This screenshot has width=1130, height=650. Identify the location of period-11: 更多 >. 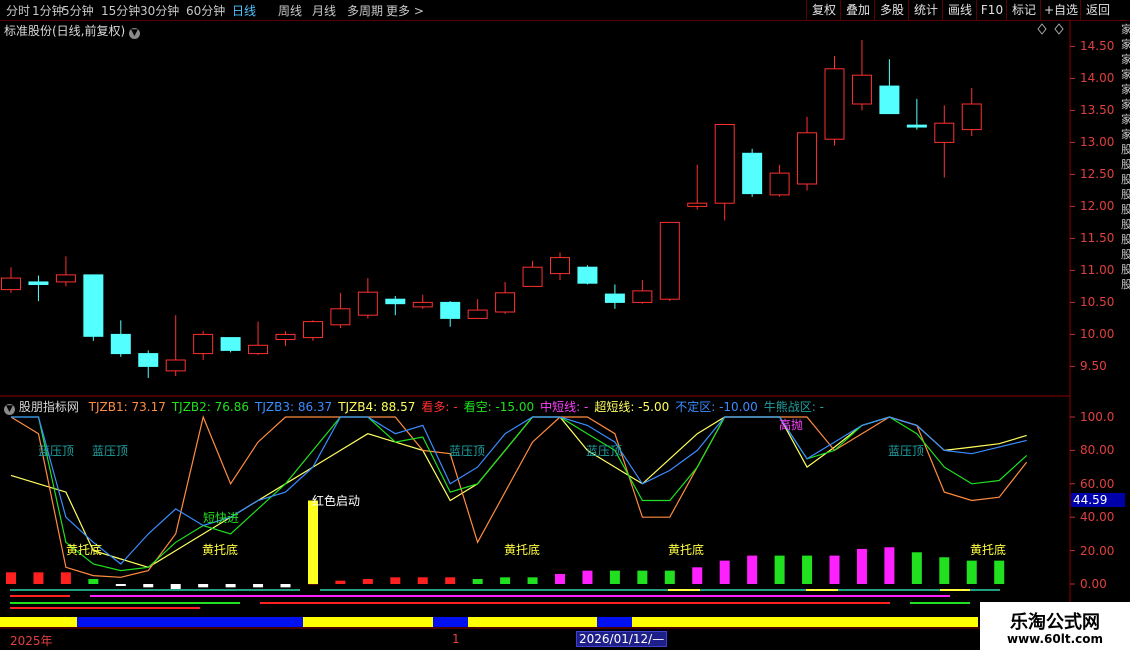
(405, 10).